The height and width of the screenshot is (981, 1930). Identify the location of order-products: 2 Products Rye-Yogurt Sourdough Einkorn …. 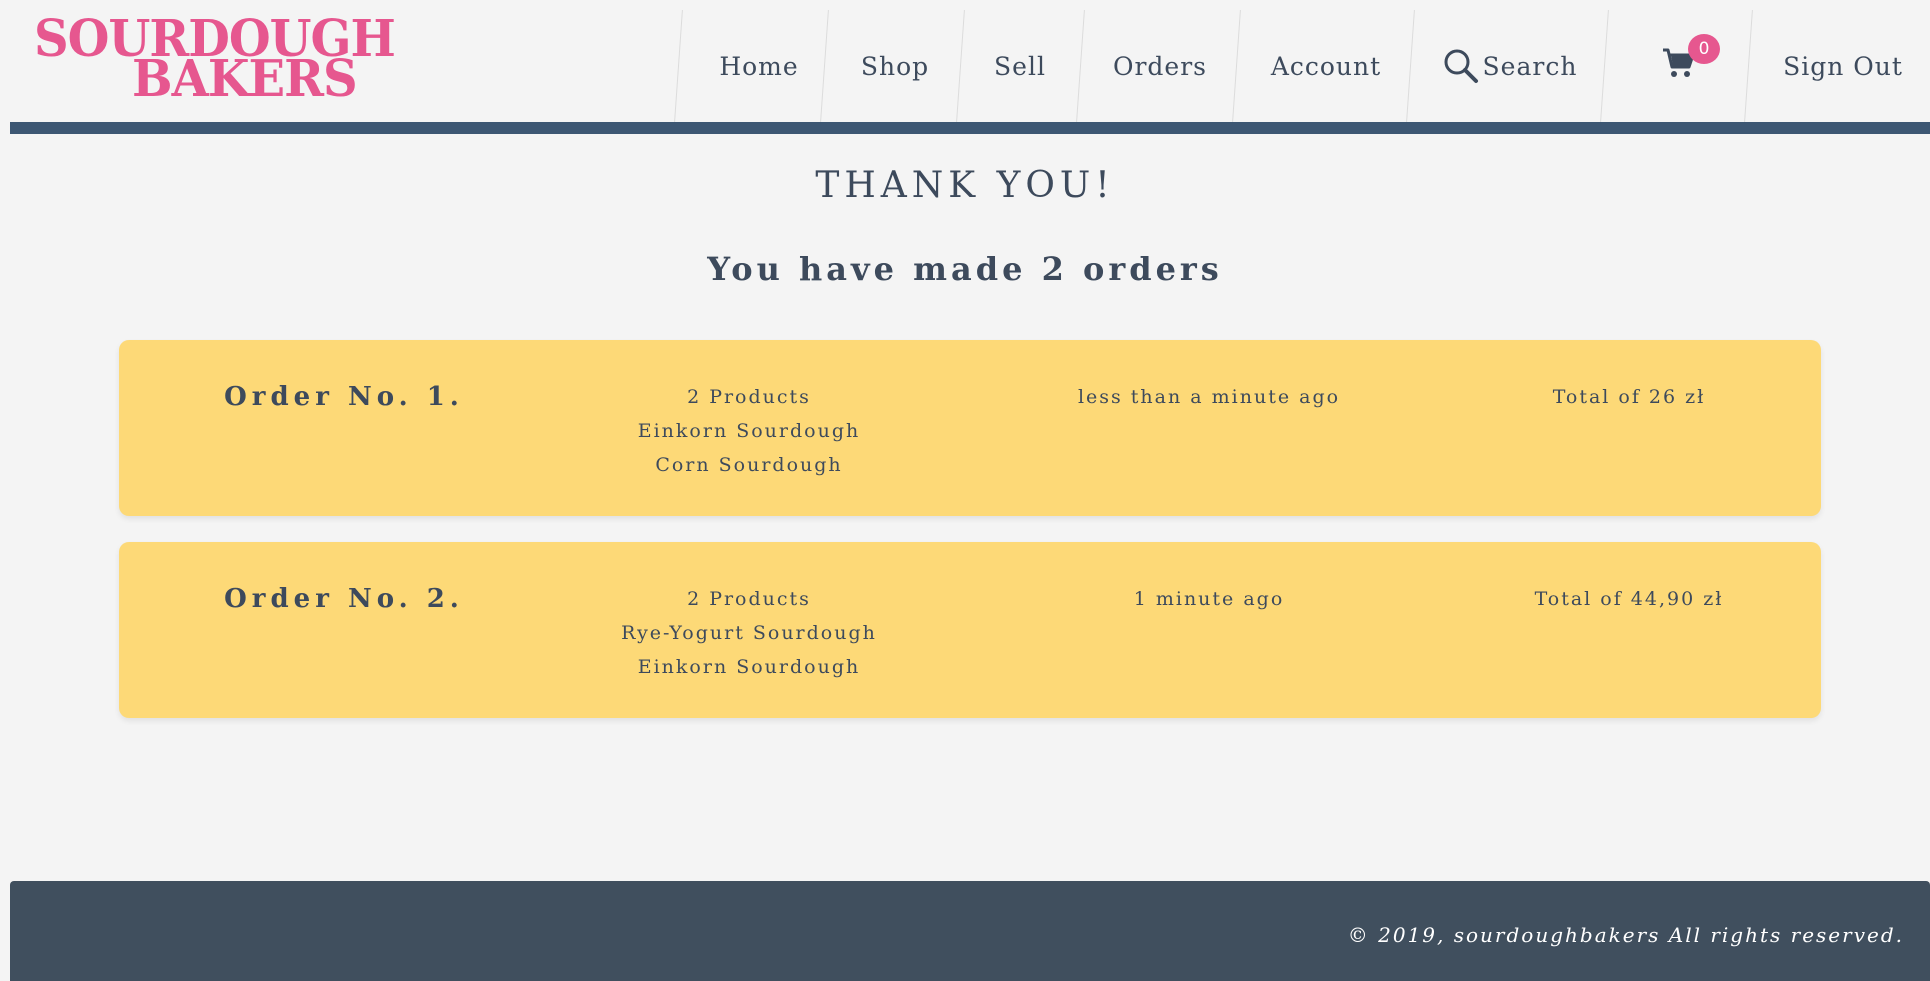
(749, 633).